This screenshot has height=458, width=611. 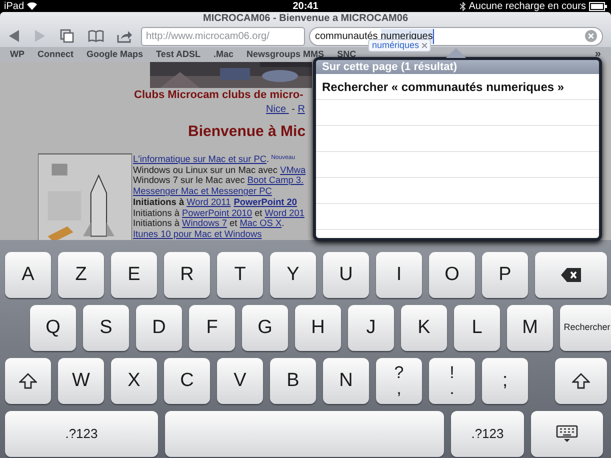 I want to click on page-link: Word 2011, so click(x=208, y=202).